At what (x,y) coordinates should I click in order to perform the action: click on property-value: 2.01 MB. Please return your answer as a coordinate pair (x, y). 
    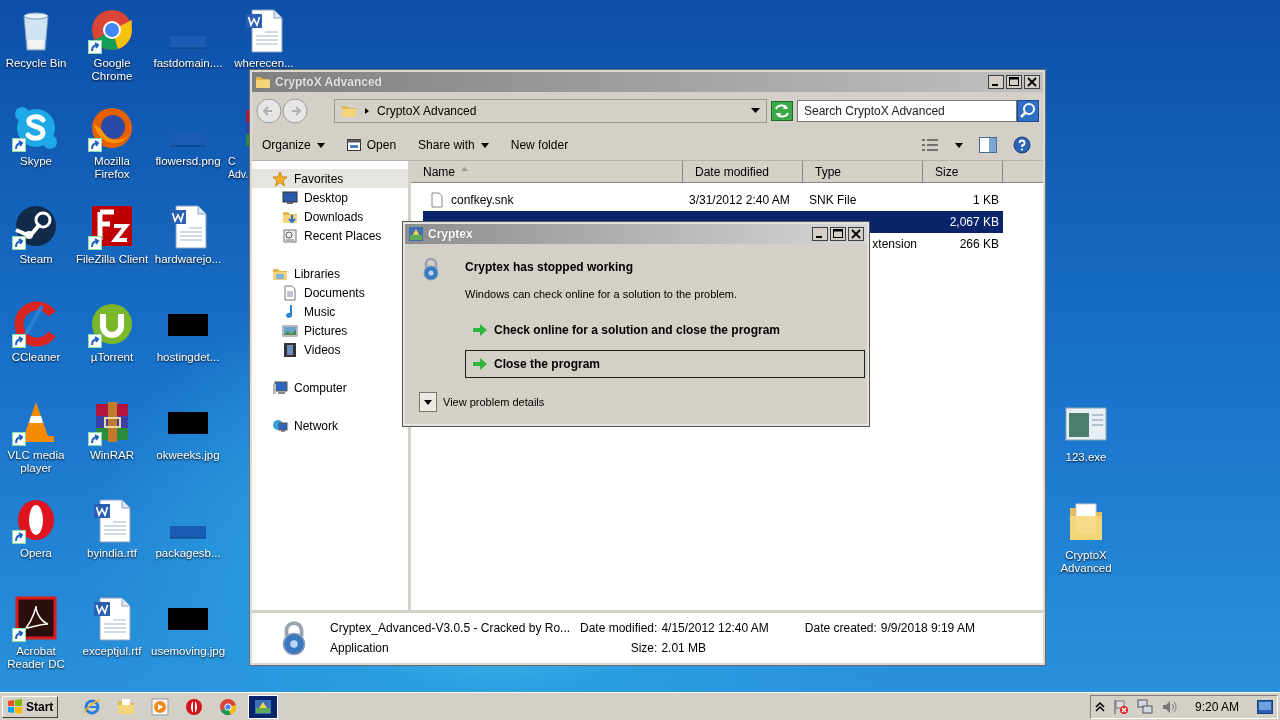
    Looking at the image, I should click on (684, 648).